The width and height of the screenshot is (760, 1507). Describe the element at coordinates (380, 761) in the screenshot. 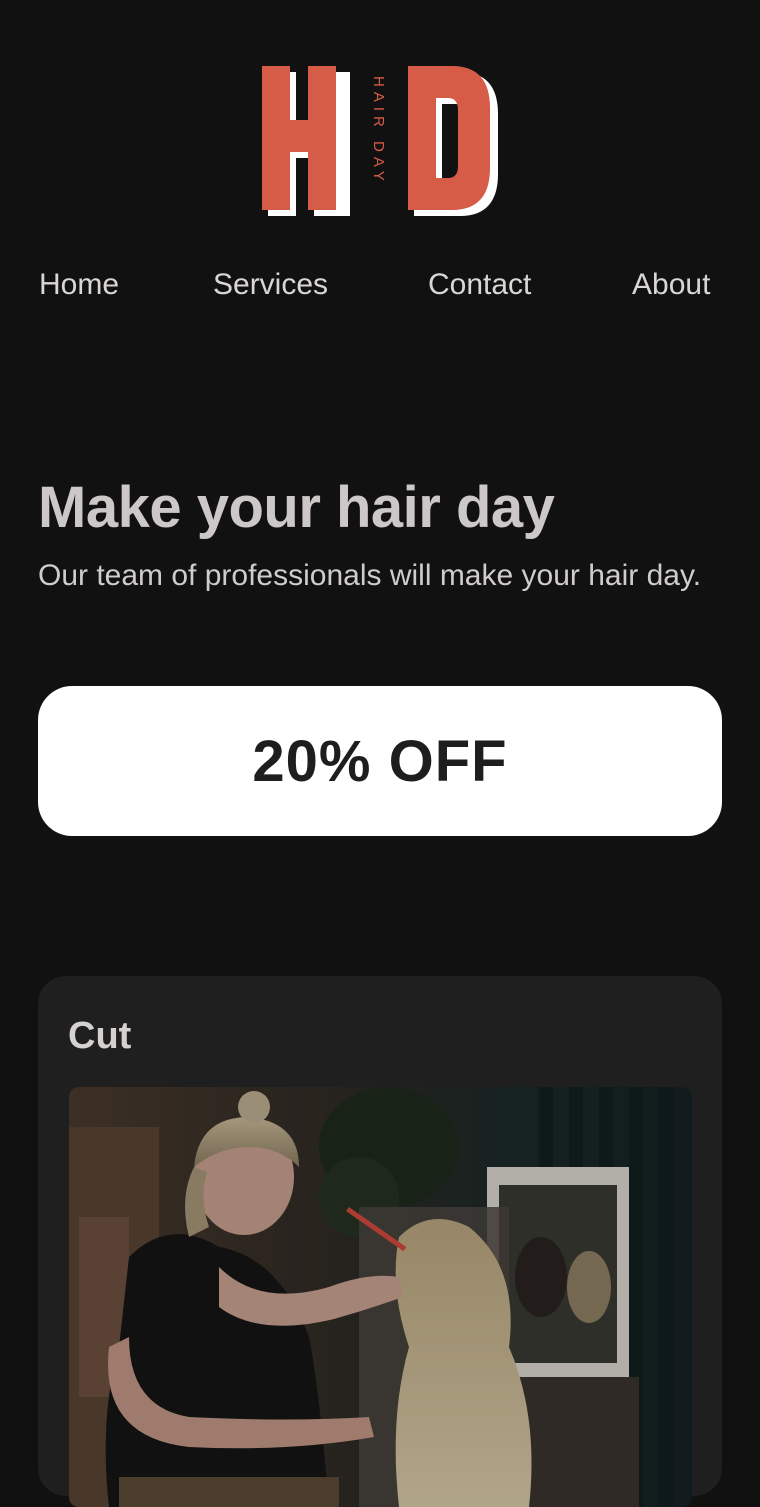

I see `discount-button: 20% OFF` at that location.